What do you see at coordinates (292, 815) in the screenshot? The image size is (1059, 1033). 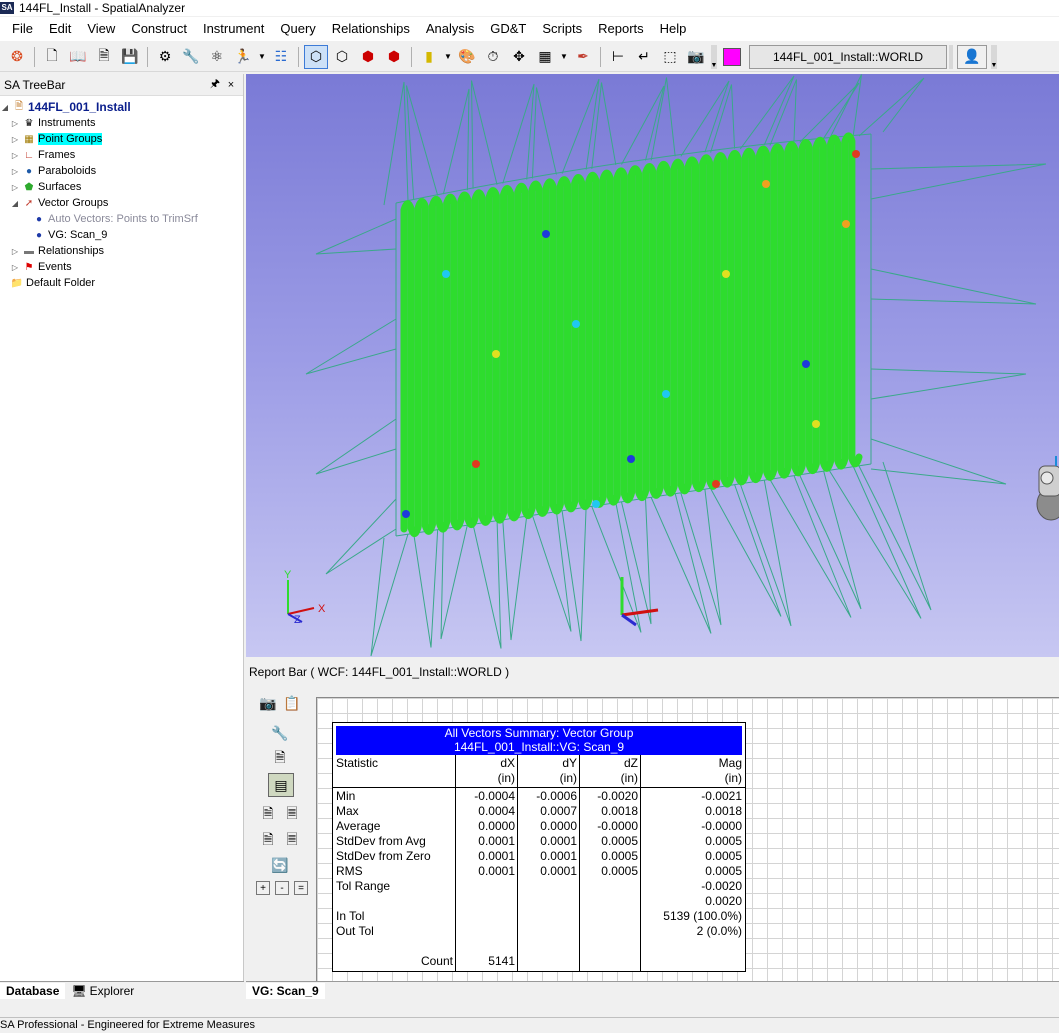 I see `multi-report-icon: 🗏` at bounding box center [292, 815].